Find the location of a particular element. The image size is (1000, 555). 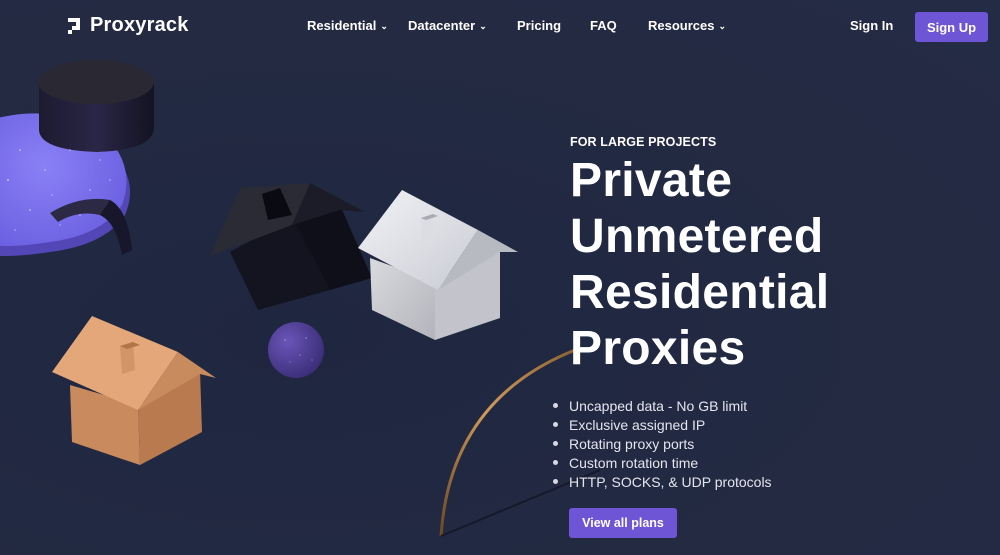

nav-item-faq: FAQ is located at coordinates (619, 25).